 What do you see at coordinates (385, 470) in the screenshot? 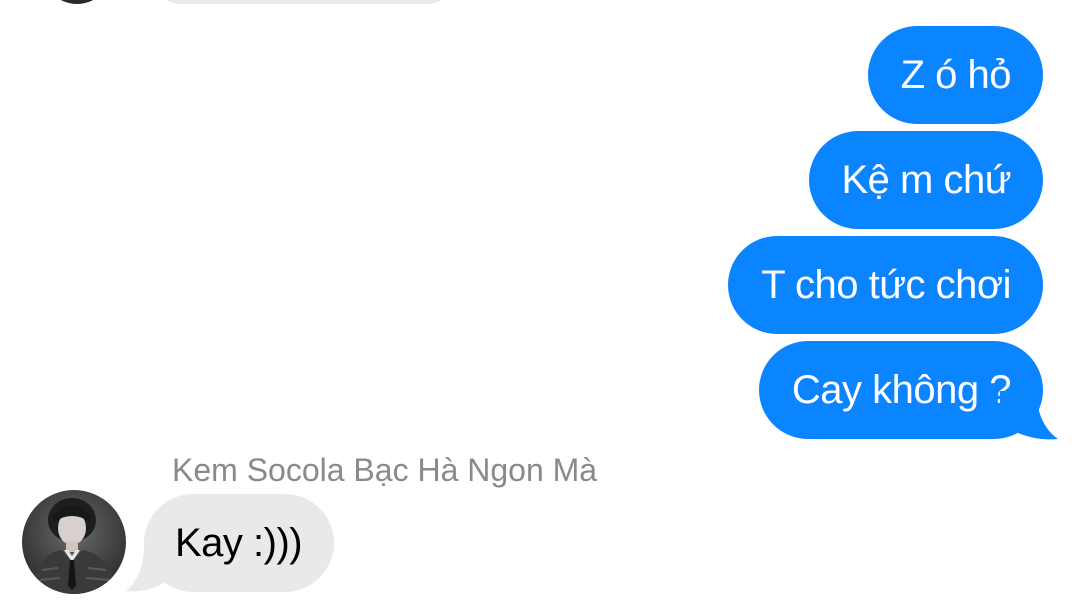
I see `sender-name: Kem Socola Bạc Hà Ngon Mà` at bounding box center [385, 470].